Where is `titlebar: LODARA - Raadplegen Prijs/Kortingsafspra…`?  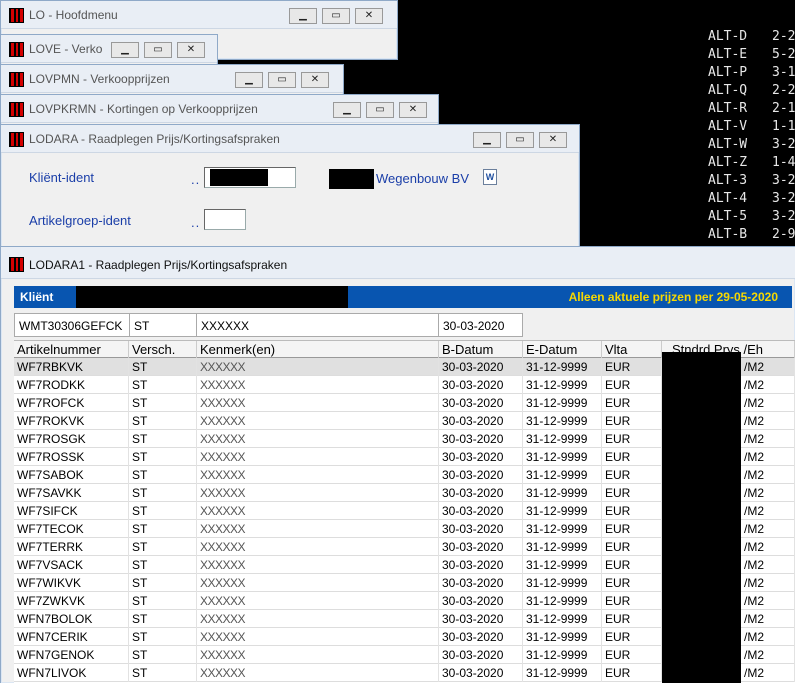
titlebar: LODARA - Raadplegen Prijs/Kortingsafspra… is located at coordinates (290, 139).